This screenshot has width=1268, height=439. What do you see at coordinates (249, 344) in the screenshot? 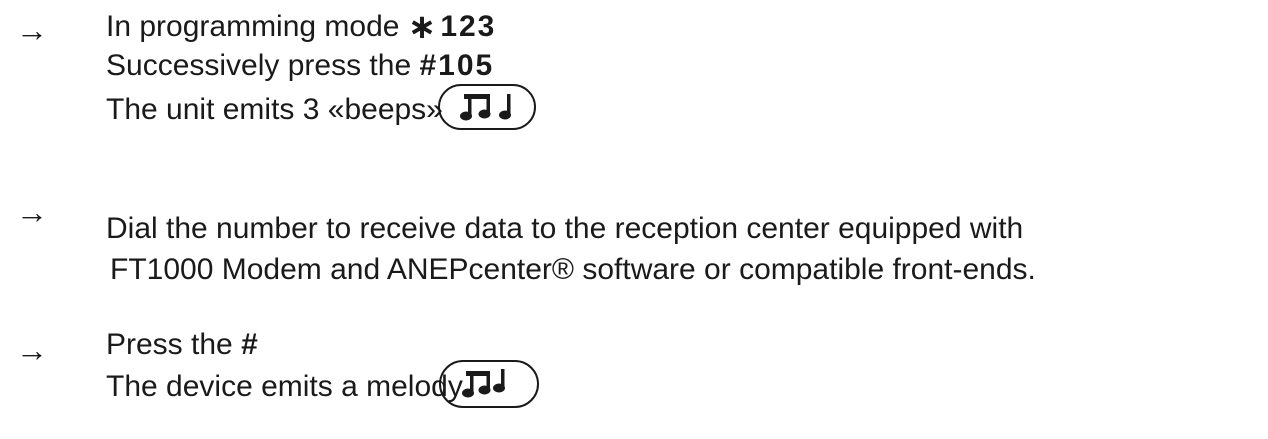
I see `step-3-hash-key: #` at bounding box center [249, 344].